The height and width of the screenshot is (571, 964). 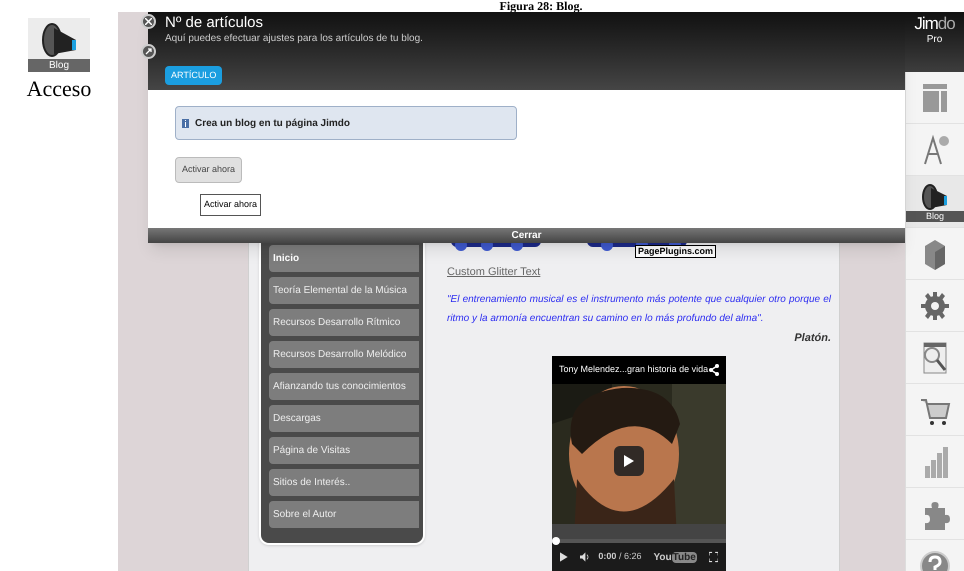 What do you see at coordinates (344, 354) in the screenshot?
I see `nav-item: Recursos Desarrollo Melódico` at bounding box center [344, 354].